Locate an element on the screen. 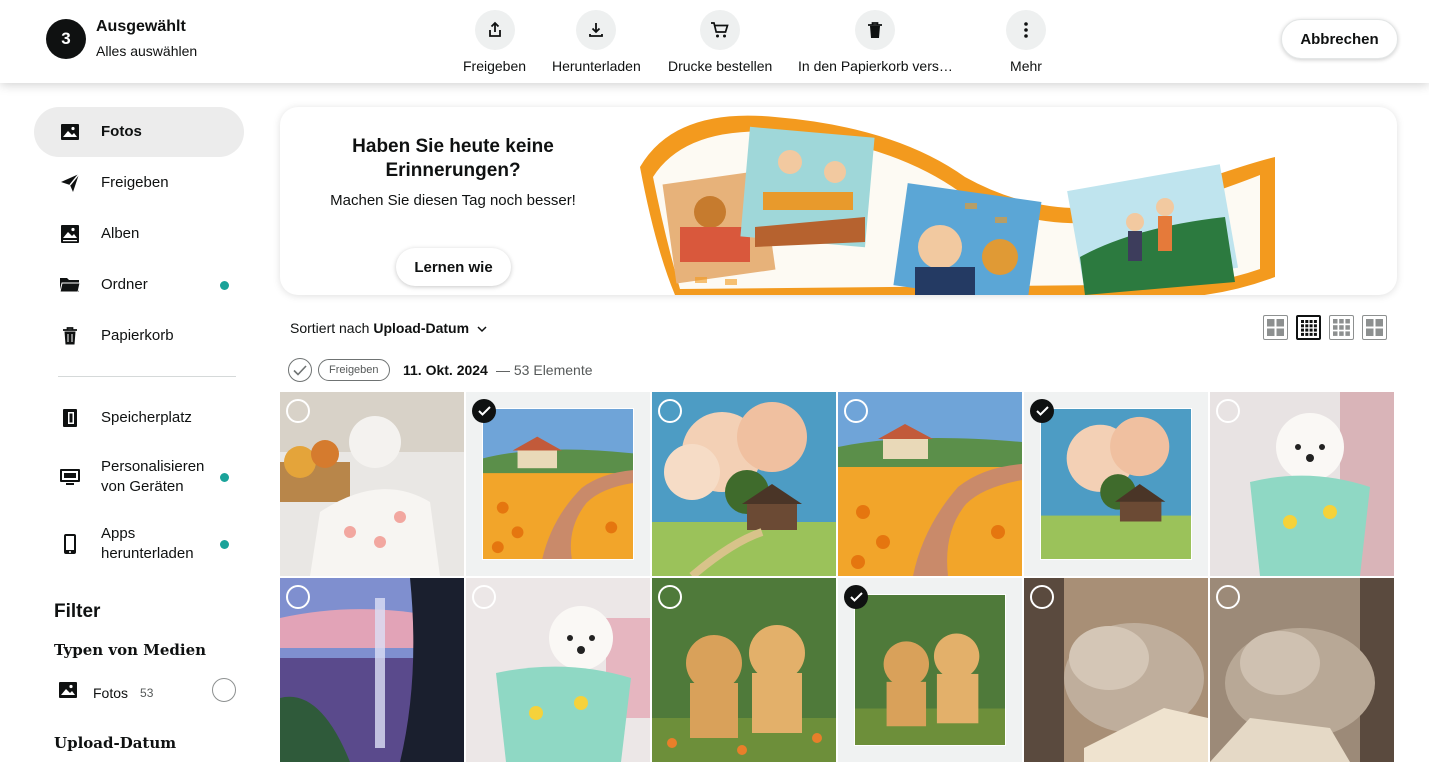 Image resolution: width=1429 pixels, height=763 pixels. download-action-button: Herunterladen is located at coordinates (596, 42).